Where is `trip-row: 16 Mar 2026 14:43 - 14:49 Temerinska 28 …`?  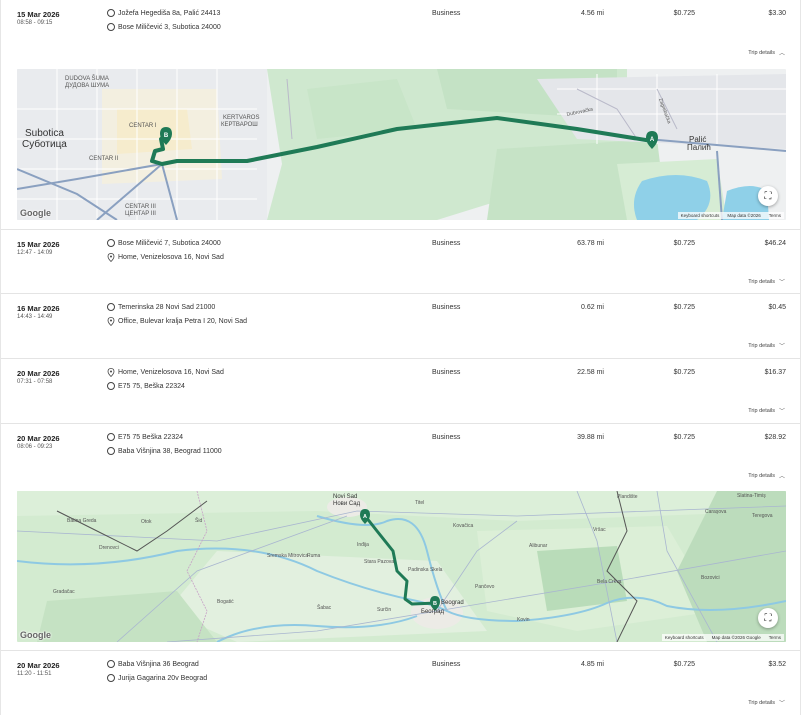
trip-row: 16 Mar 2026 14:43 - 14:49 Temerinska 28 … is located at coordinates (400, 326).